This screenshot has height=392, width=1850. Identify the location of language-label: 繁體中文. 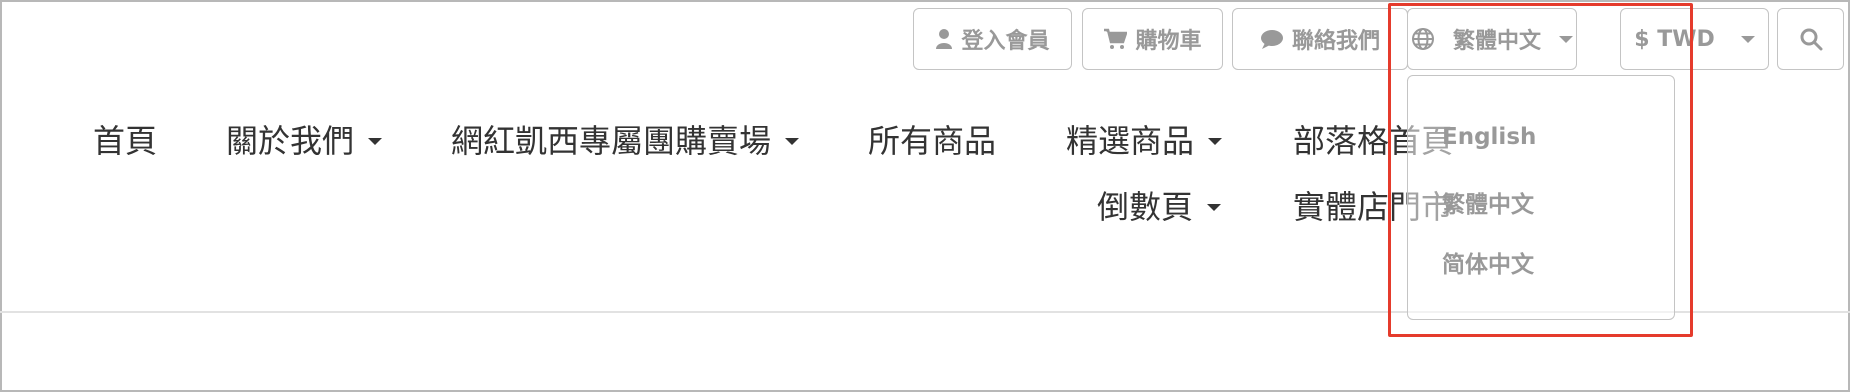
(1496, 41).